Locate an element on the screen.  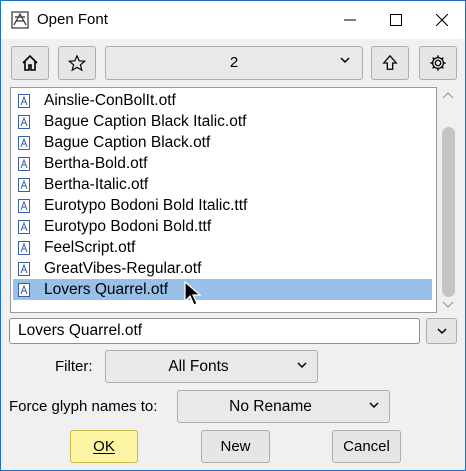
filter-dropdown: All Fonts is located at coordinates (211, 366).